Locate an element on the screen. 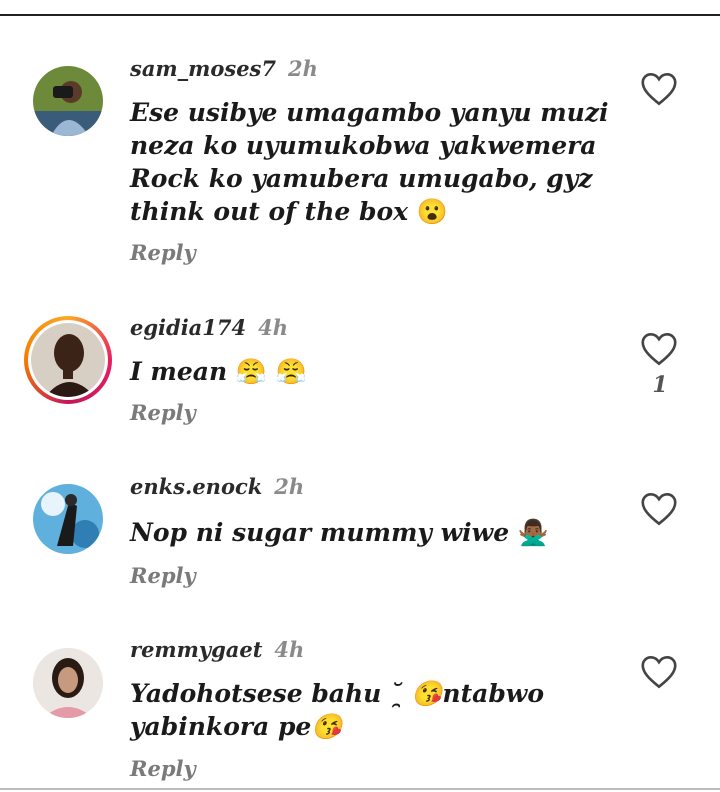 This screenshot has height=792, width=720. avatar-story-ring is located at coordinates (68, 360).